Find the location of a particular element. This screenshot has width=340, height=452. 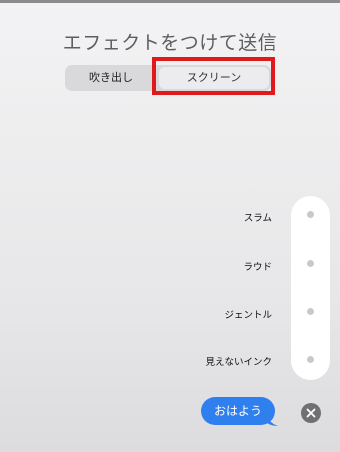

page-title: エフェクトをつけて送信 is located at coordinates (170, 43).